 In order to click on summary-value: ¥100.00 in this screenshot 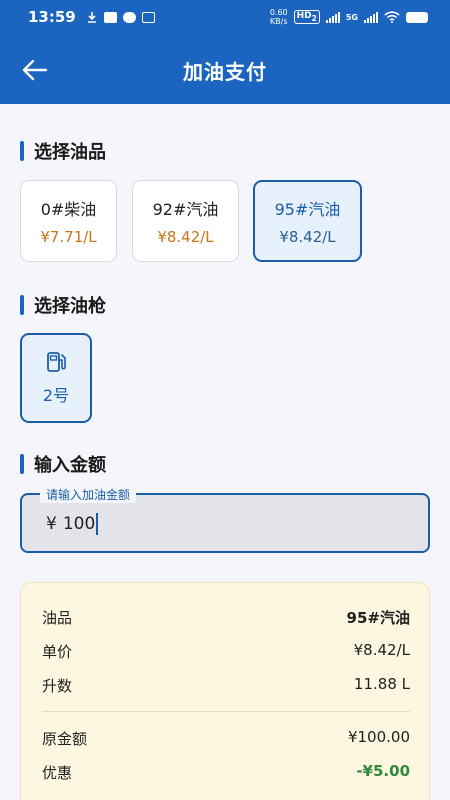, I will do `click(378, 737)`.